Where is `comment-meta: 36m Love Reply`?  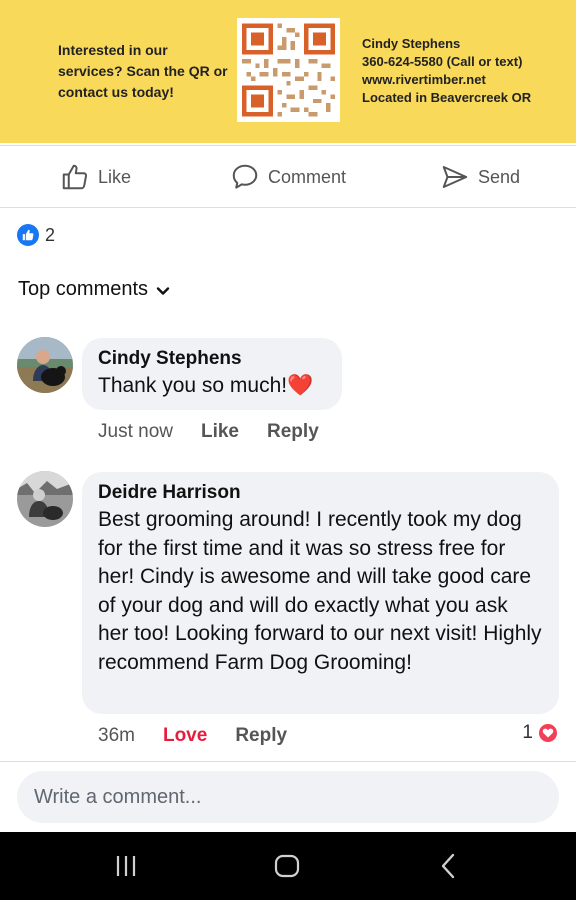 comment-meta: 36m Love Reply is located at coordinates (192, 736).